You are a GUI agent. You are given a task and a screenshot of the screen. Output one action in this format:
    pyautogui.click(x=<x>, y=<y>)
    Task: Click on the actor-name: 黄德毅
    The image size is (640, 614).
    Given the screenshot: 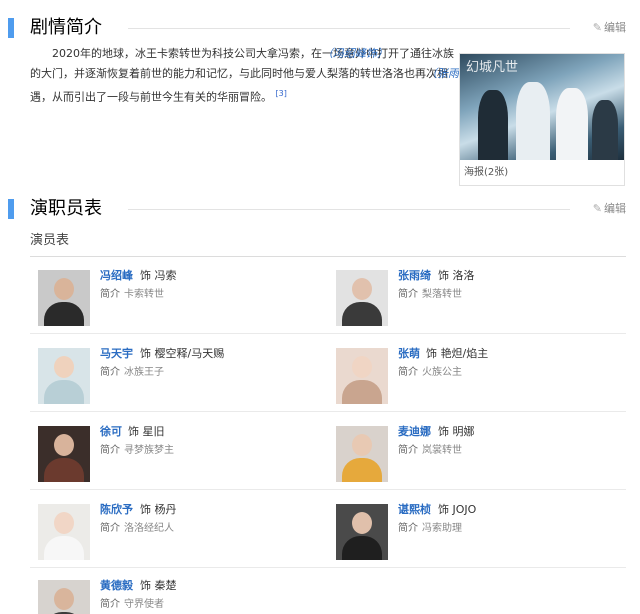 What is the action you would take?
    pyautogui.click(x=116, y=586)
    